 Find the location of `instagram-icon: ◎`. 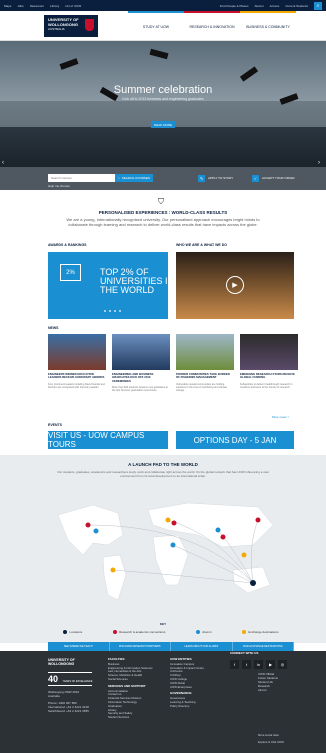

instagram-icon: ◎ is located at coordinates (282, 664).